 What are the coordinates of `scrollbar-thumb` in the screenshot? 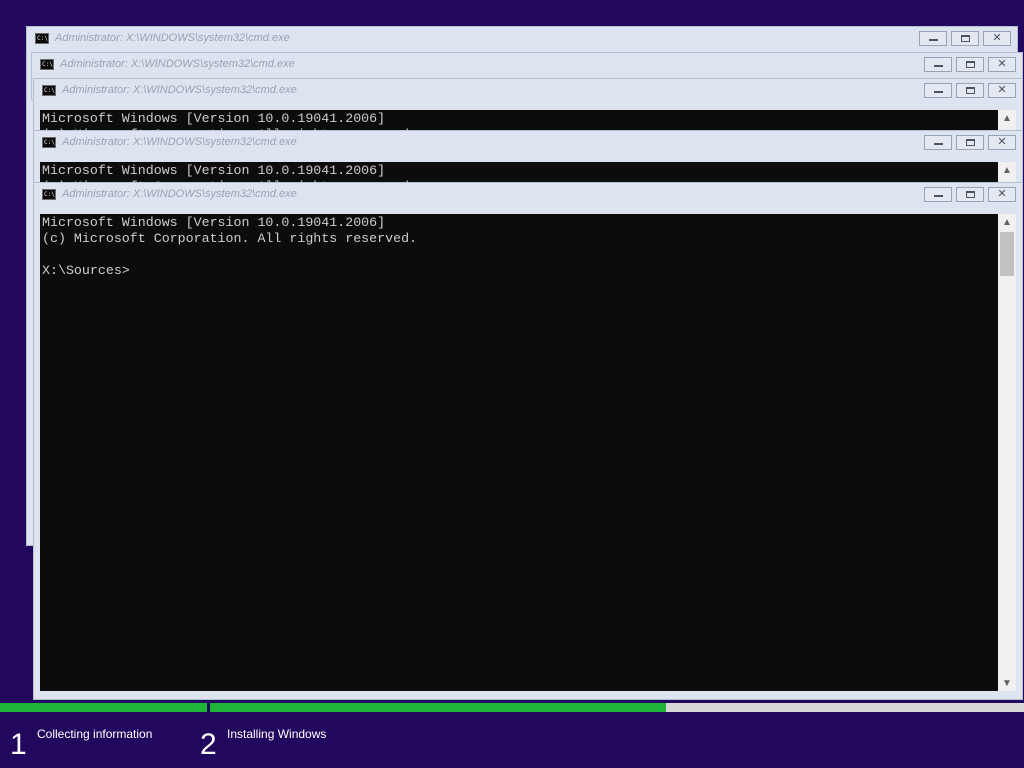 It's located at (1007, 254).